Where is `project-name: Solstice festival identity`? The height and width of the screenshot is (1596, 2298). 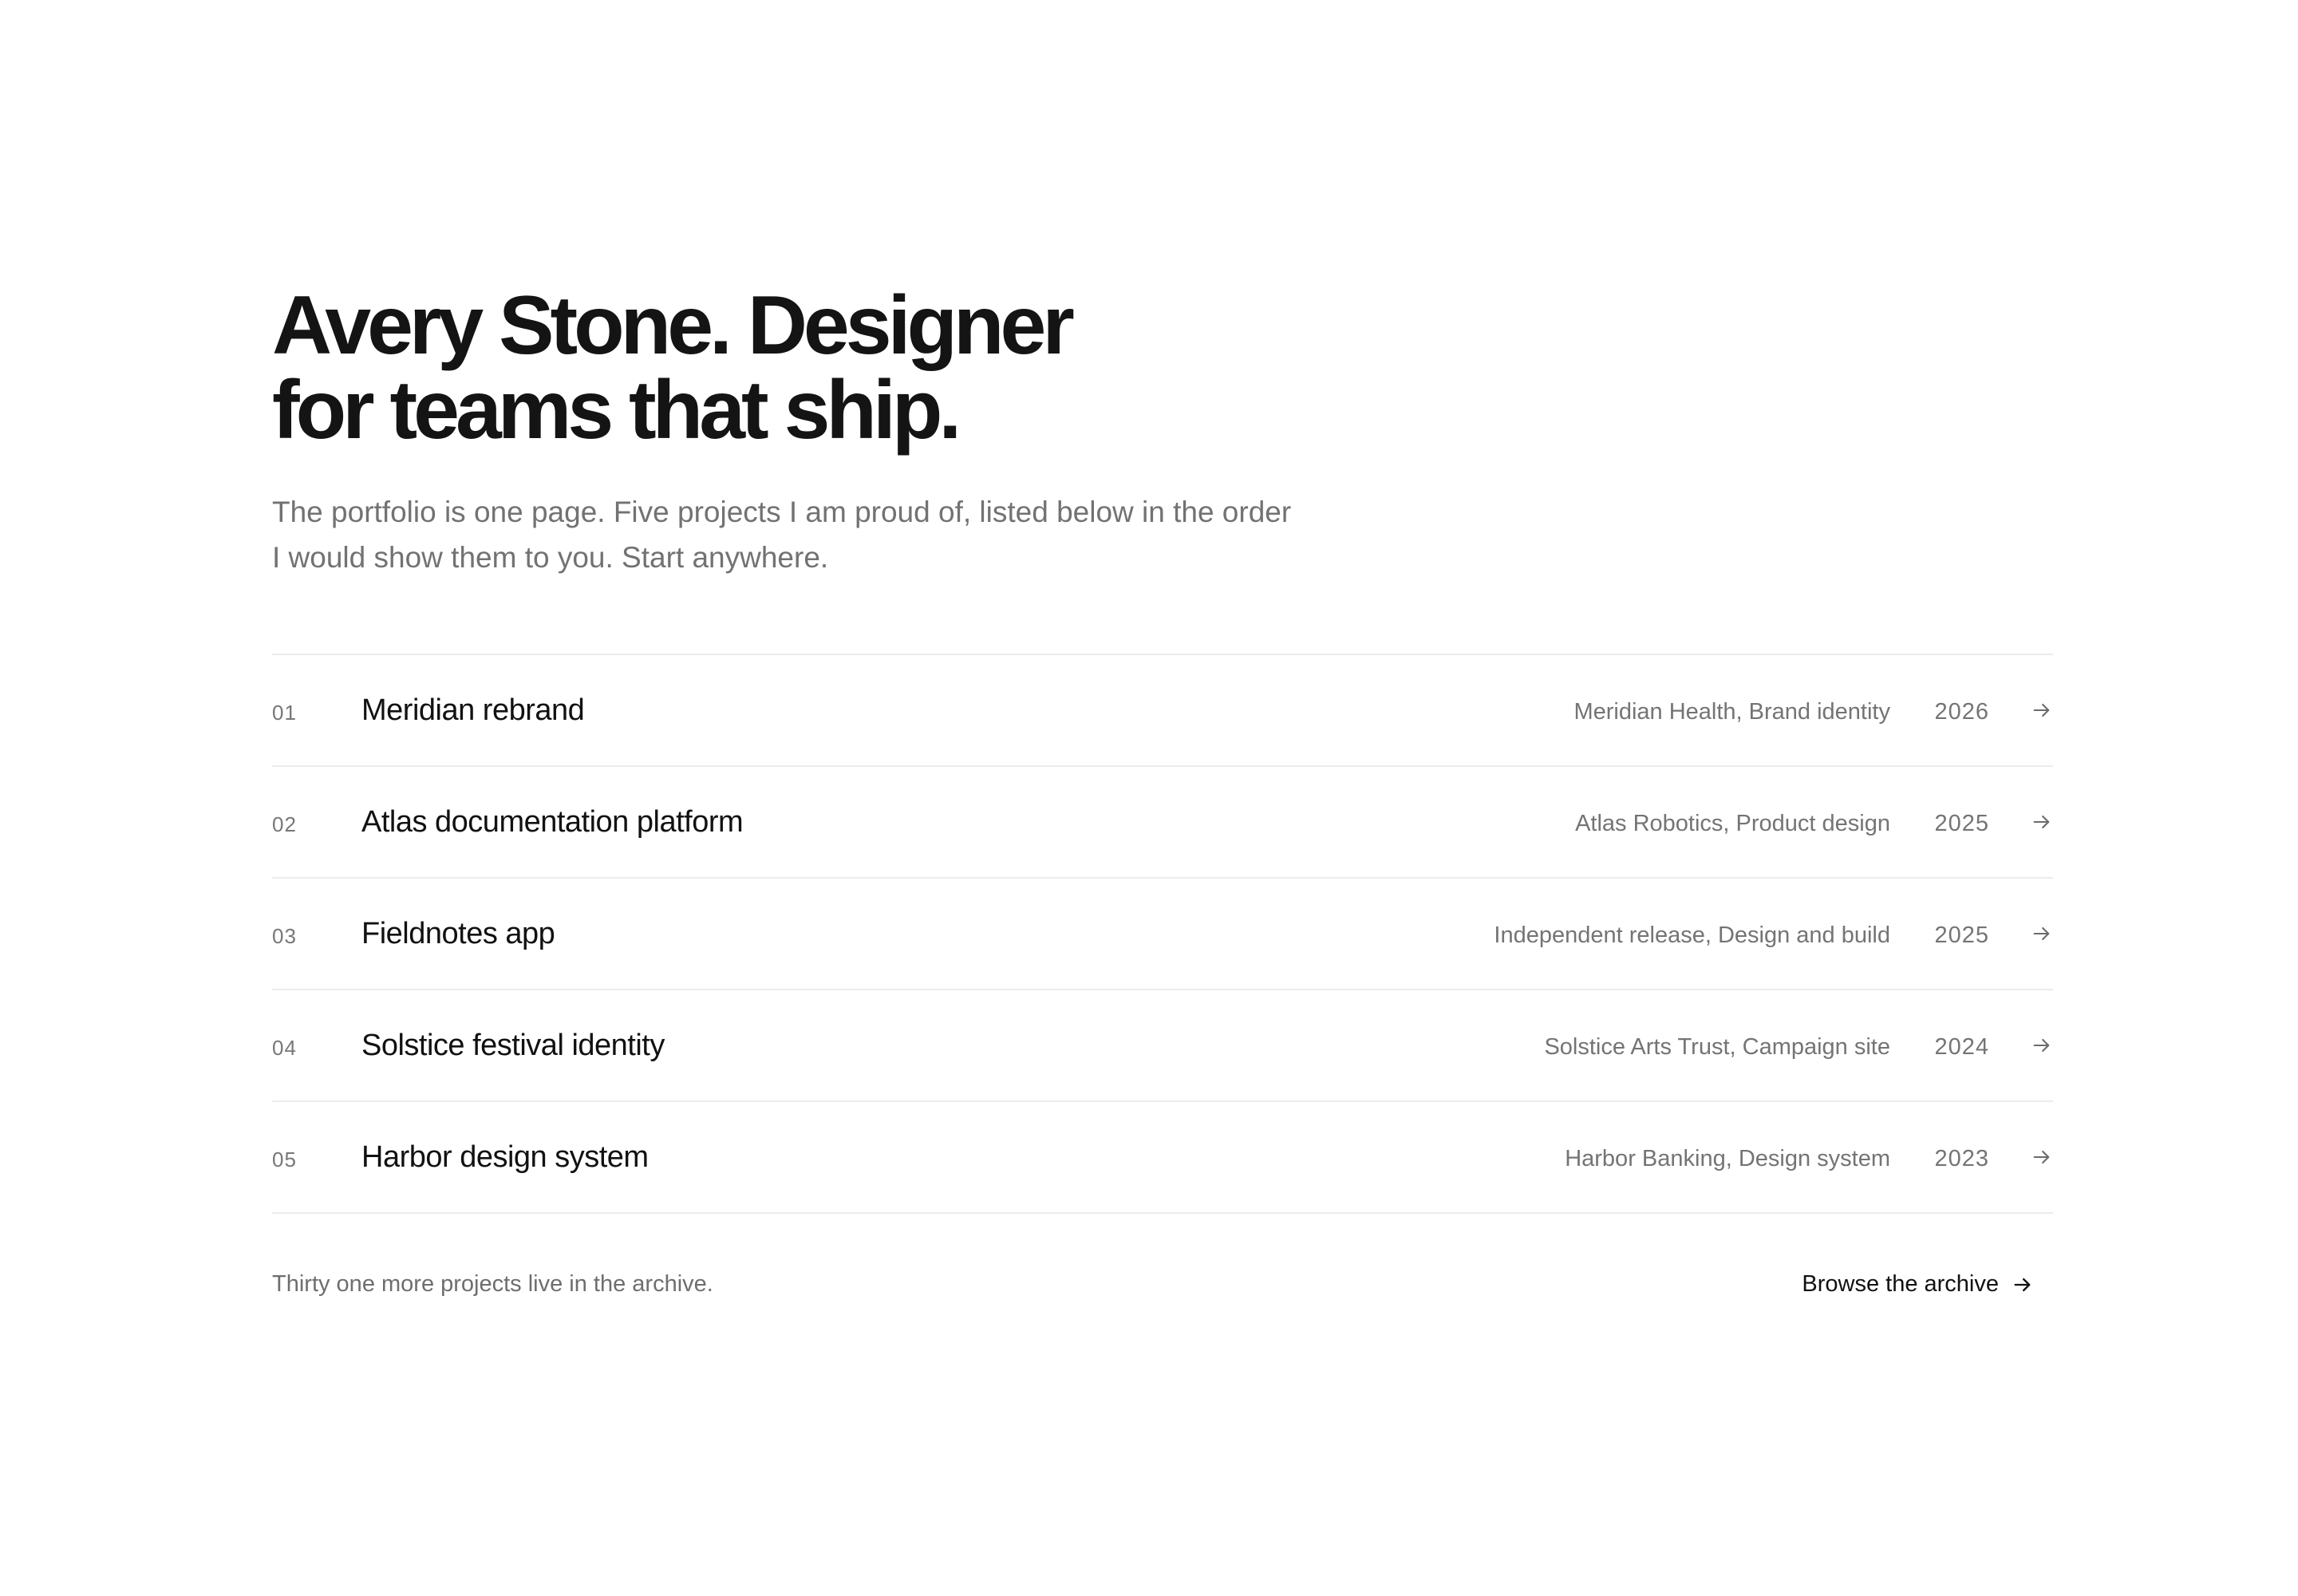 project-name: Solstice festival identity is located at coordinates (953, 1046).